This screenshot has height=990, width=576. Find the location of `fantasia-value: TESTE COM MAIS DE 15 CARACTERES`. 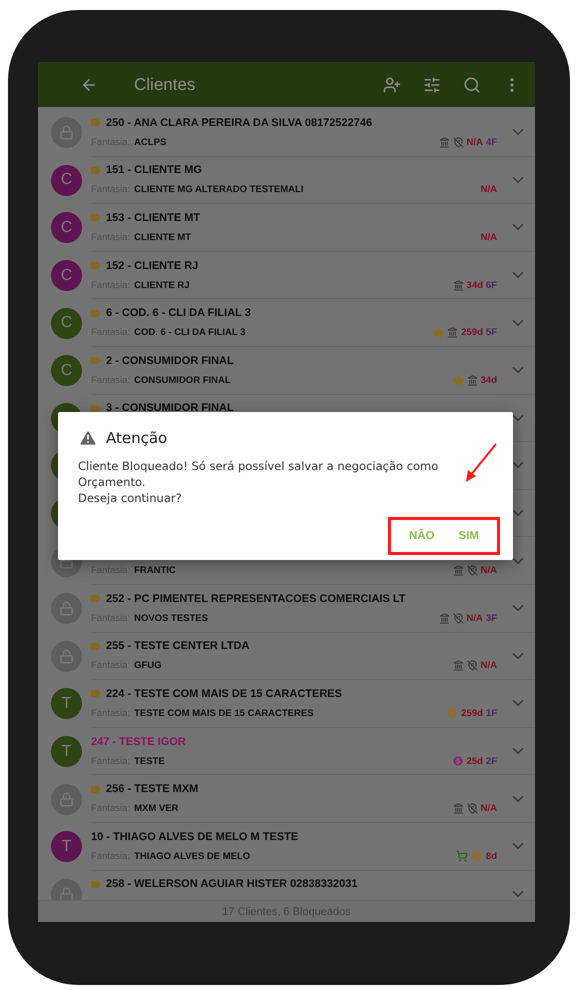

fantasia-value: TESTE COM MAIS DE 15 CARACTERES is located at coordinates (224, 713).